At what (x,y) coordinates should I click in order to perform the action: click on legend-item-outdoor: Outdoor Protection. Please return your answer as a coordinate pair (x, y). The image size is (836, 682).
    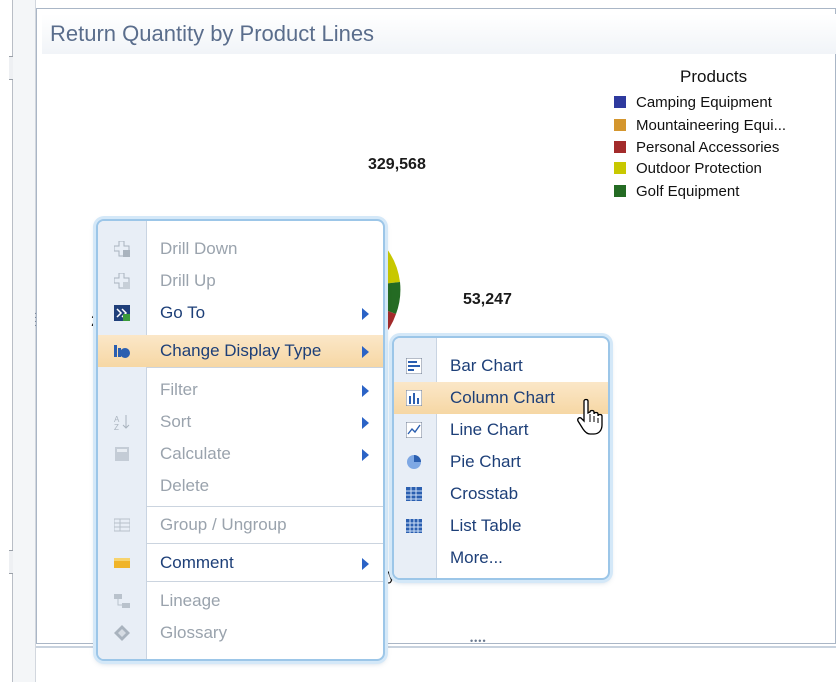
    Looking at the image, I should click on (688, 168).